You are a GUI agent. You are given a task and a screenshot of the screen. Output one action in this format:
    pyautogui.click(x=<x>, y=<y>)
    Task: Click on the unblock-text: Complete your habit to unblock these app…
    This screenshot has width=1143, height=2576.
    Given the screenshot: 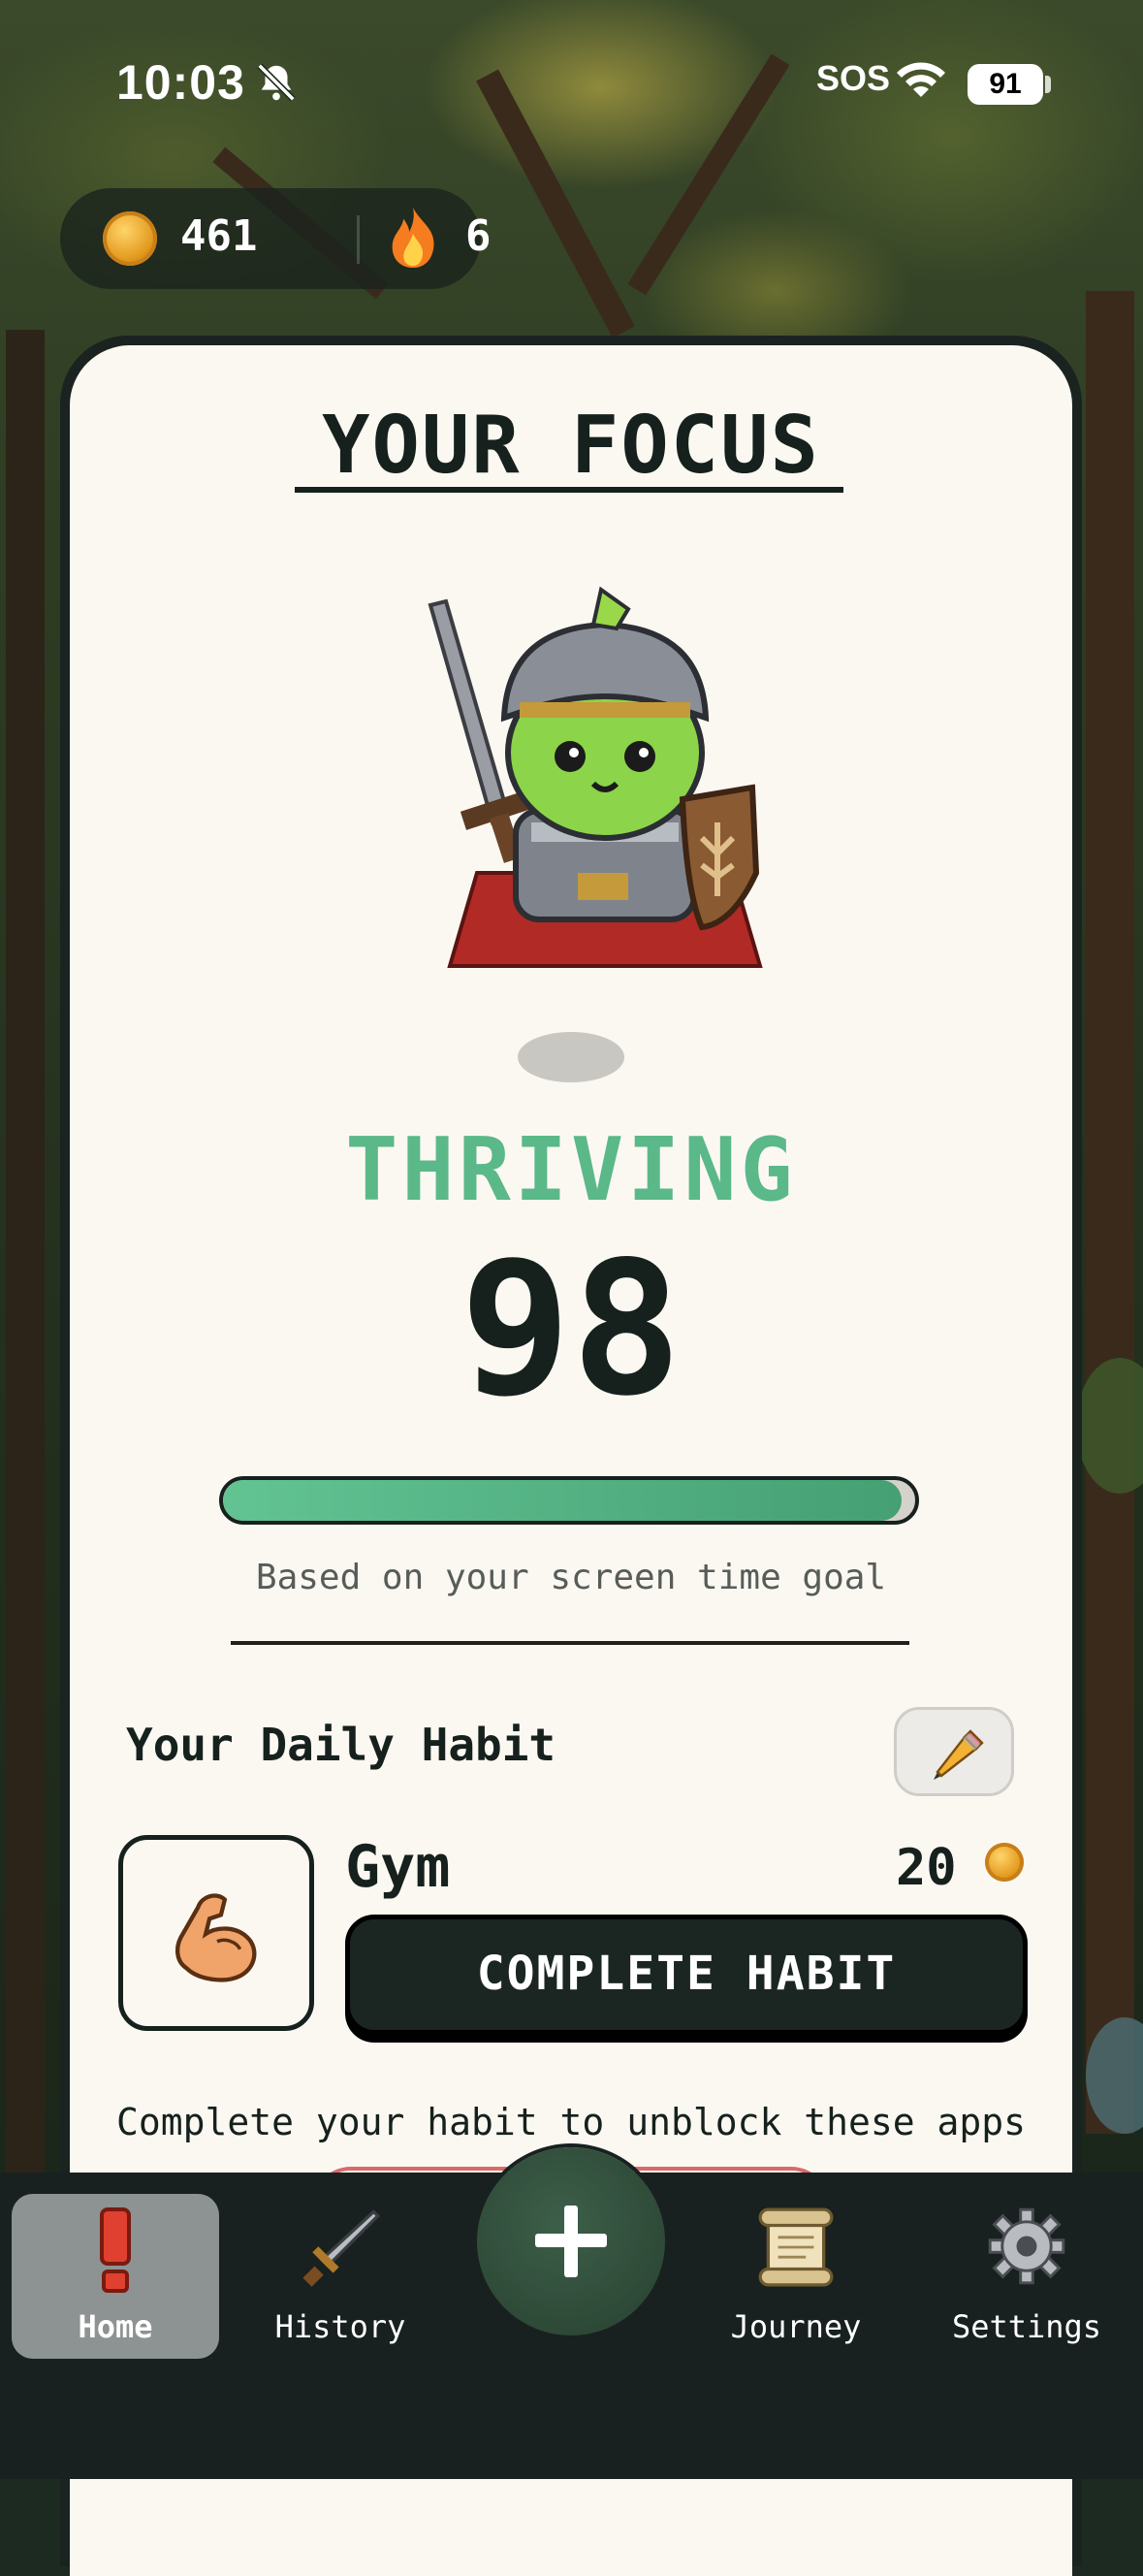 What is the action you would take?
    pyautogui.click(x=571, y=2122)
    